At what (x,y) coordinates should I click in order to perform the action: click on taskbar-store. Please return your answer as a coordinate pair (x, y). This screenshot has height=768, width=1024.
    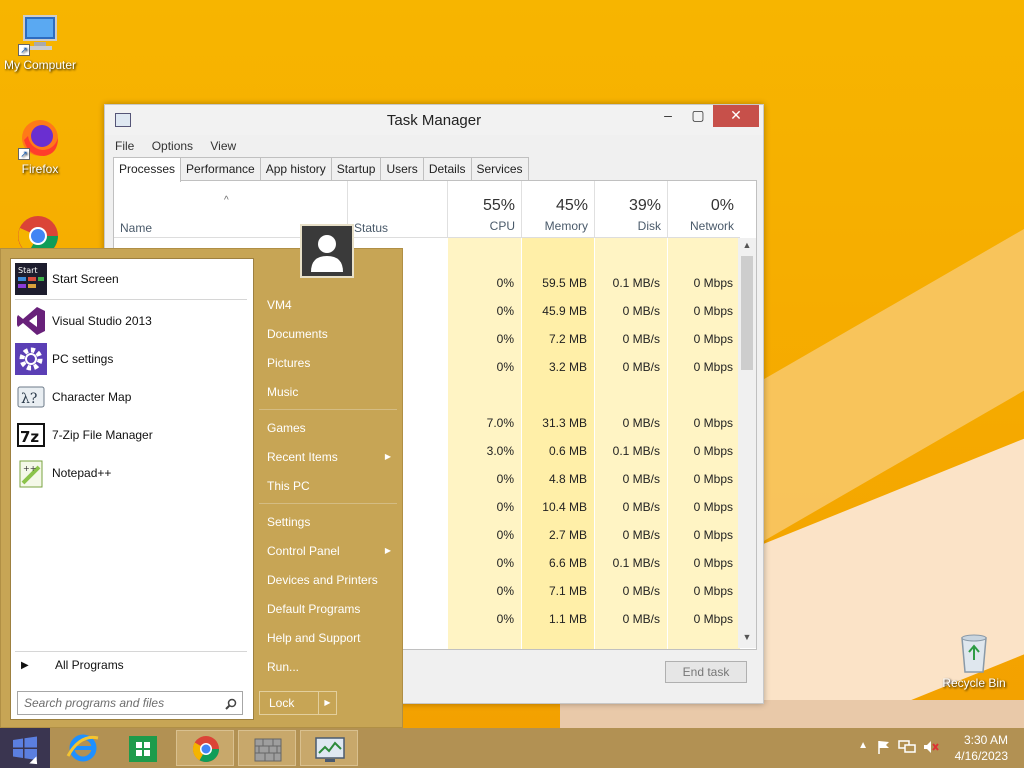
    Looking at the image, I should click on (143, 748).